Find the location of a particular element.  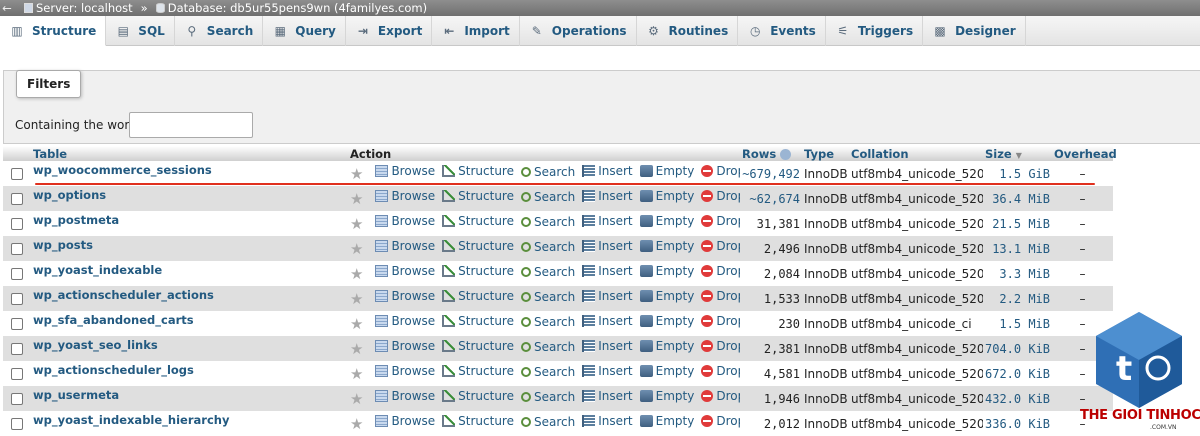

table-size: 672.0 KiB is located at coordinates (1017, 373).